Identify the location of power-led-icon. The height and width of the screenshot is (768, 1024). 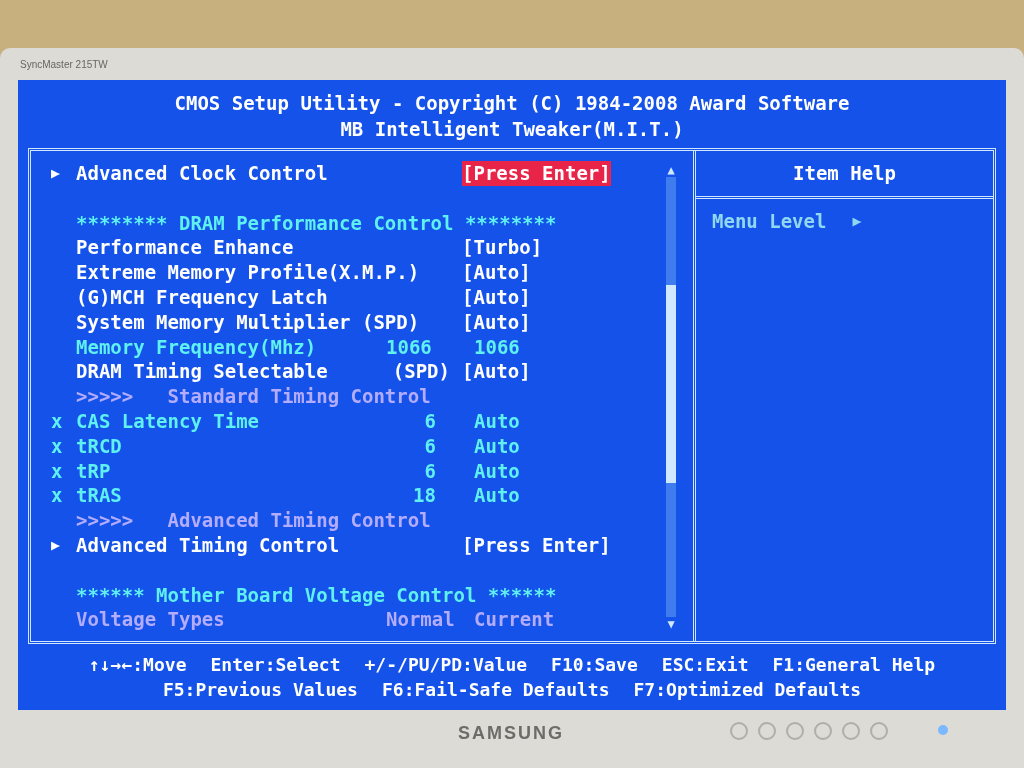
(943, 730).